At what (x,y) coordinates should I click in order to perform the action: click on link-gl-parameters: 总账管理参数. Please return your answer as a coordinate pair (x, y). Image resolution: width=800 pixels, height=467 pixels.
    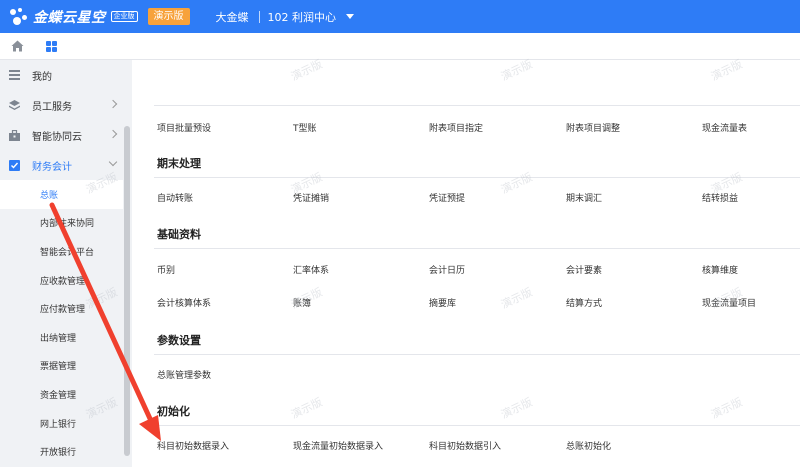
    Looking at the image, I should click on (184, 374).